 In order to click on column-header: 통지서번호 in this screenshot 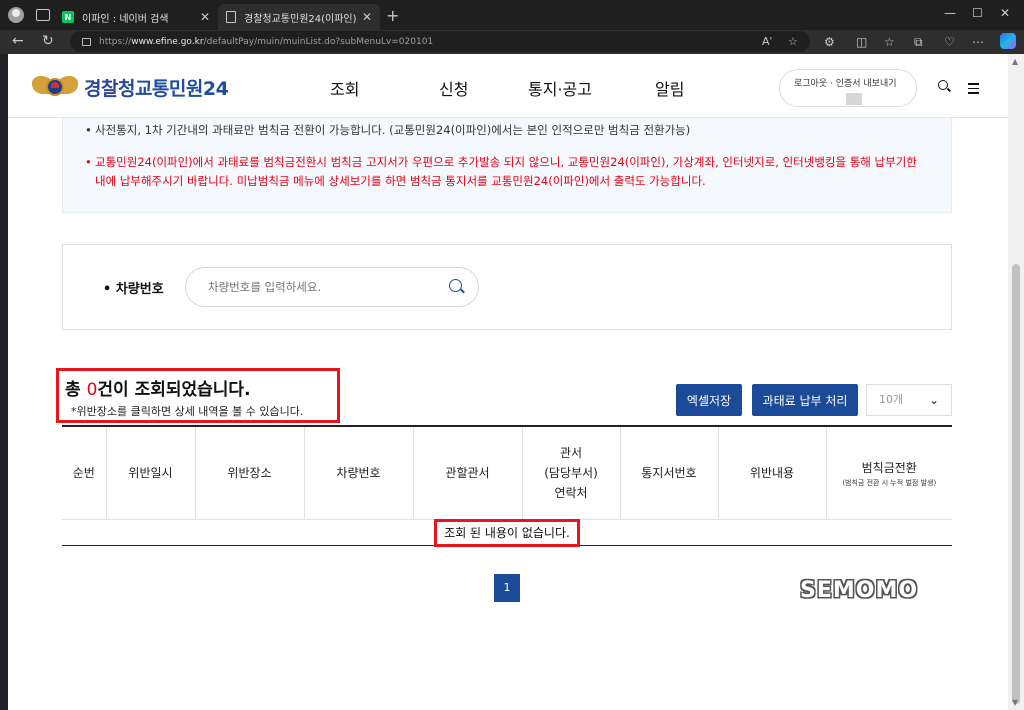, I will do `click(668, 472)`.